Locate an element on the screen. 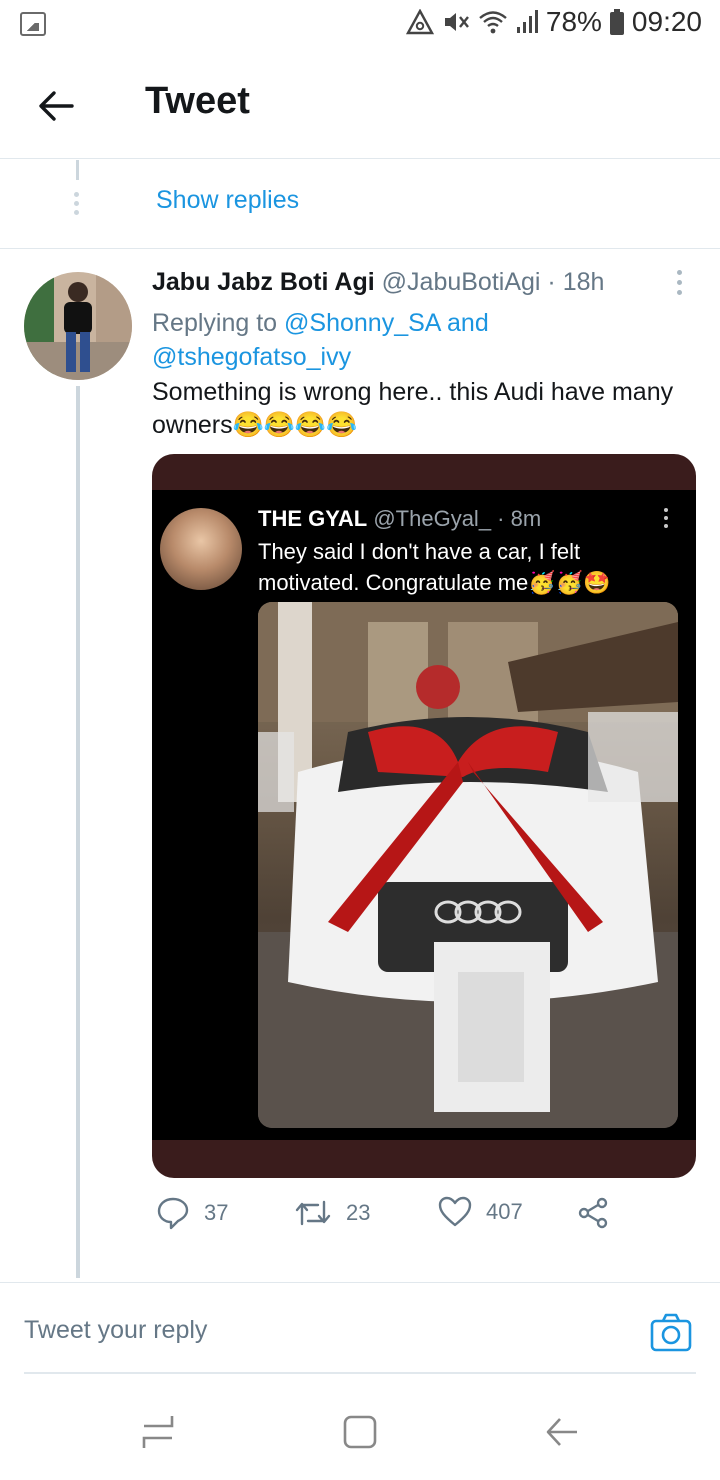 The height and width of the screenshot is (1480, 720). camera-button is located at coordinates (671, 1333).